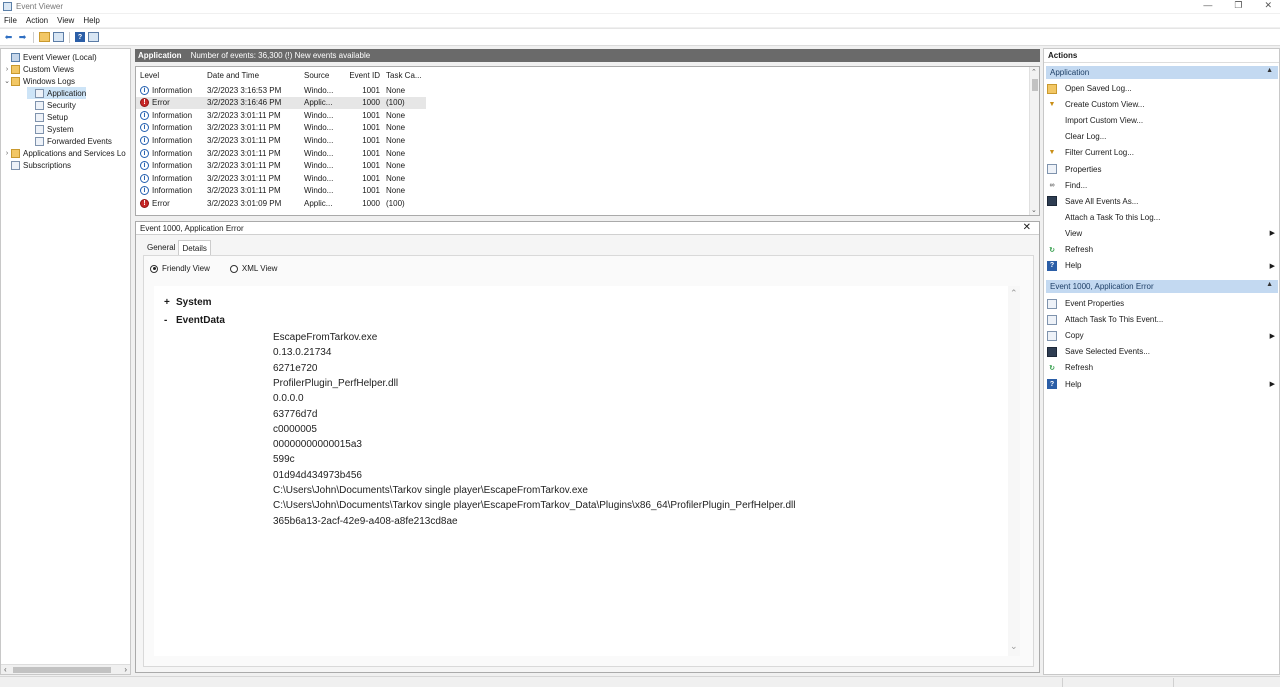 This screenshot has width=1280, height=687. Describe the element at coordinates (7, 81) in the screenshot. I see `chevron-down-icon: ⌄` at that location.